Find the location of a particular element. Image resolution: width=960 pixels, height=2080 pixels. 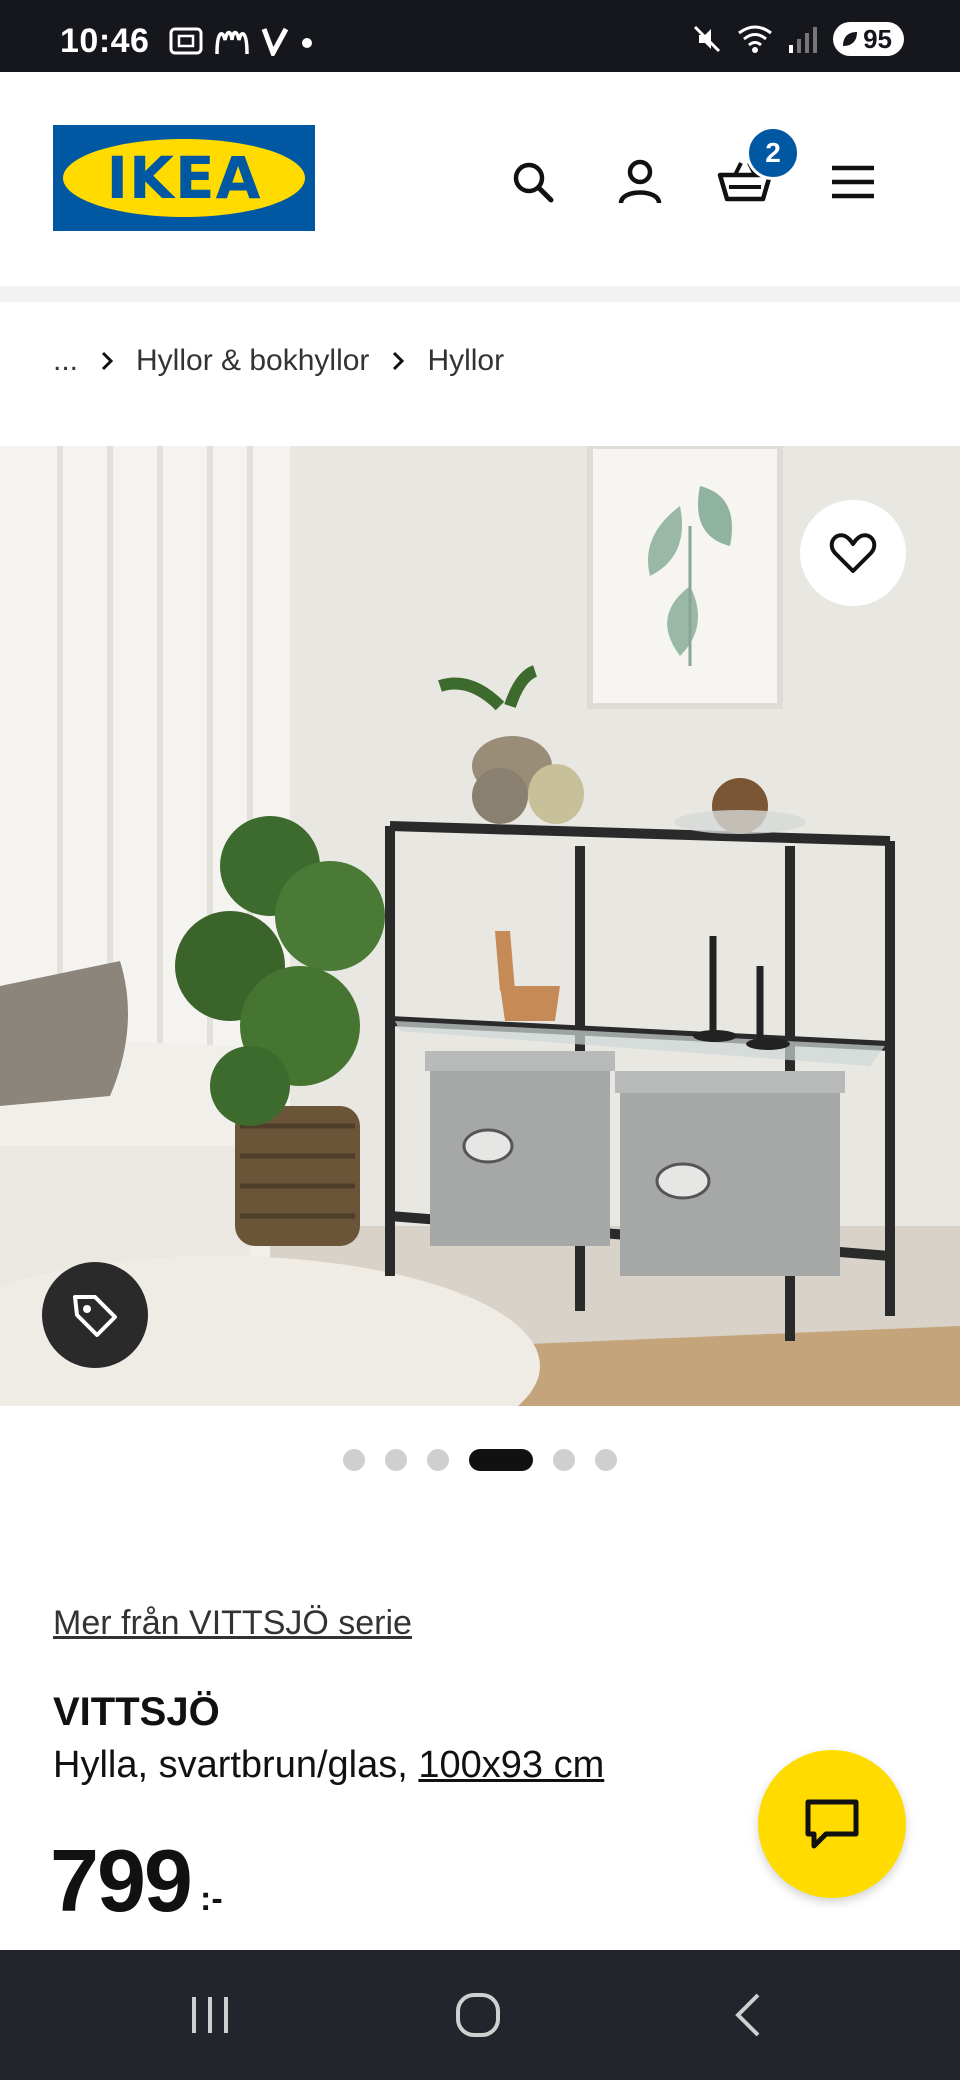

home-icon is located at coordinates (478, 2015).